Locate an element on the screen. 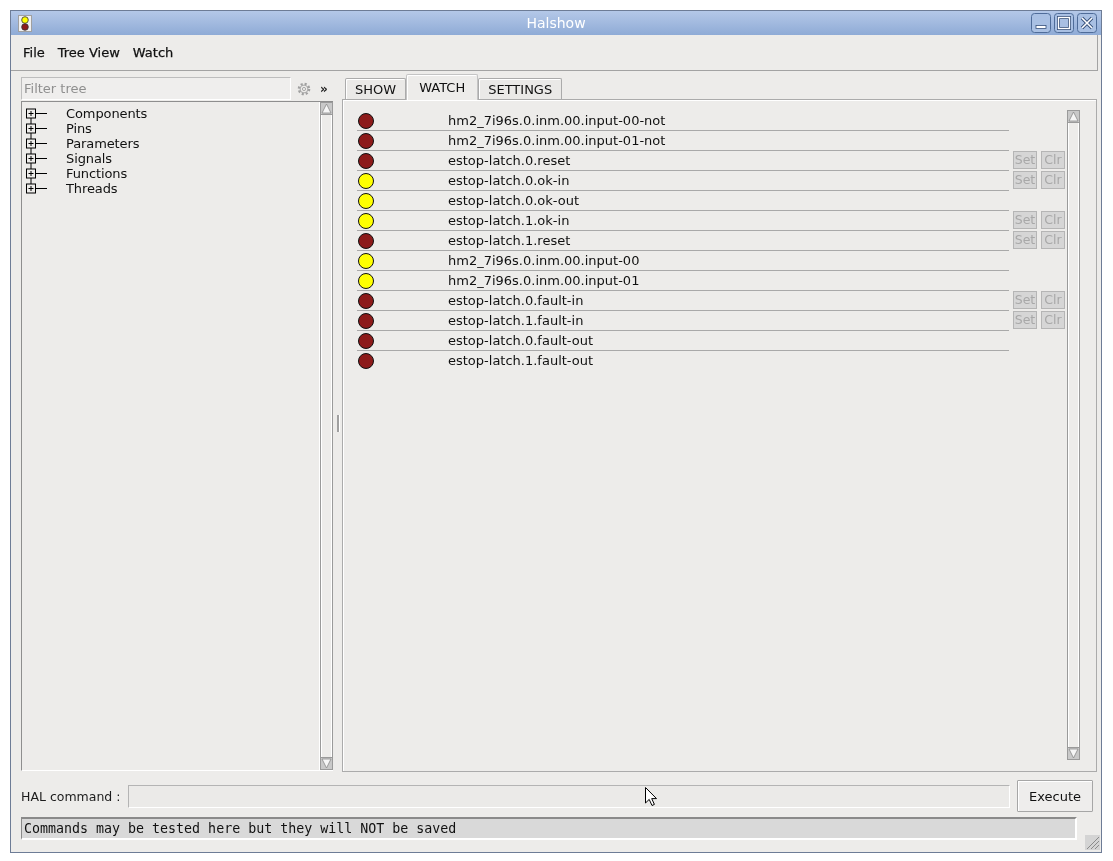 The width and height of the screenshot is (1113, 861). menu-item: Tree View is located at coordinates (88, 52).